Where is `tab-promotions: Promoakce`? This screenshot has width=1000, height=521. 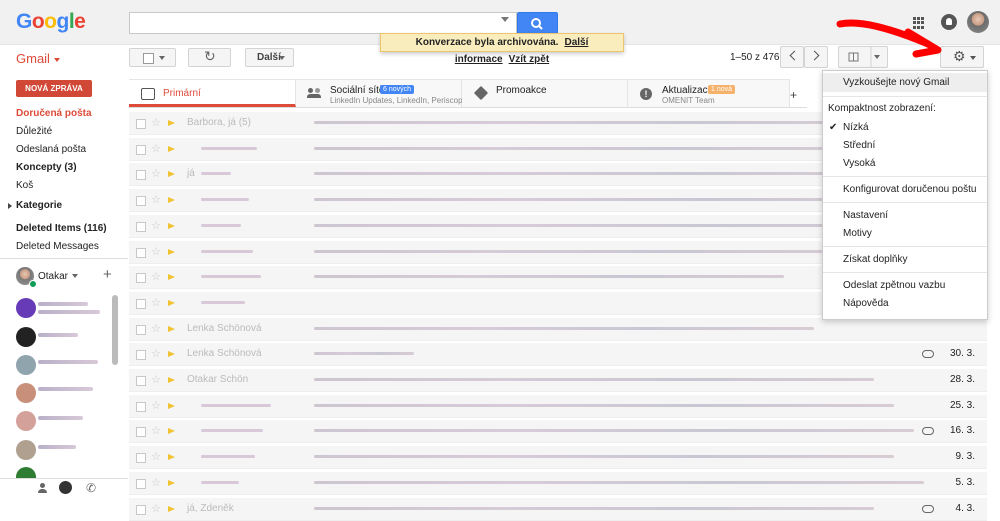 tab-promotions: Promoakce is located at coordinates (545, 93).